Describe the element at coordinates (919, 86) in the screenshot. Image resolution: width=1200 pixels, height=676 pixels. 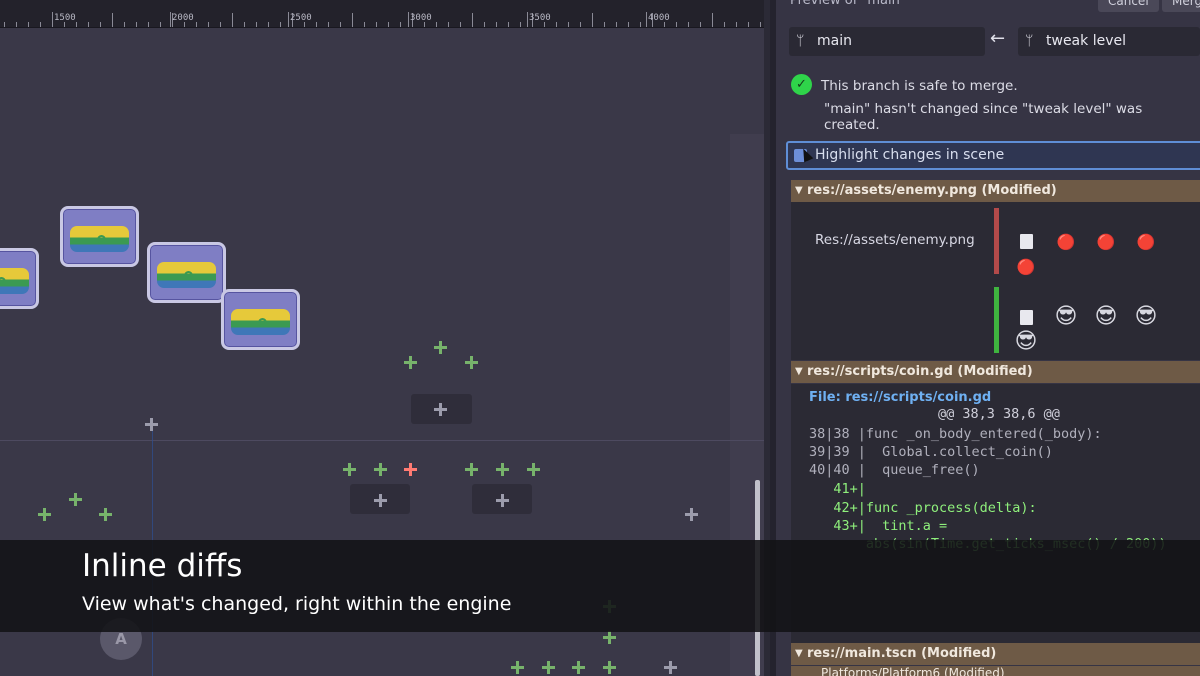
I see `merge-status-text: This branch is safe to merge.` at that location.